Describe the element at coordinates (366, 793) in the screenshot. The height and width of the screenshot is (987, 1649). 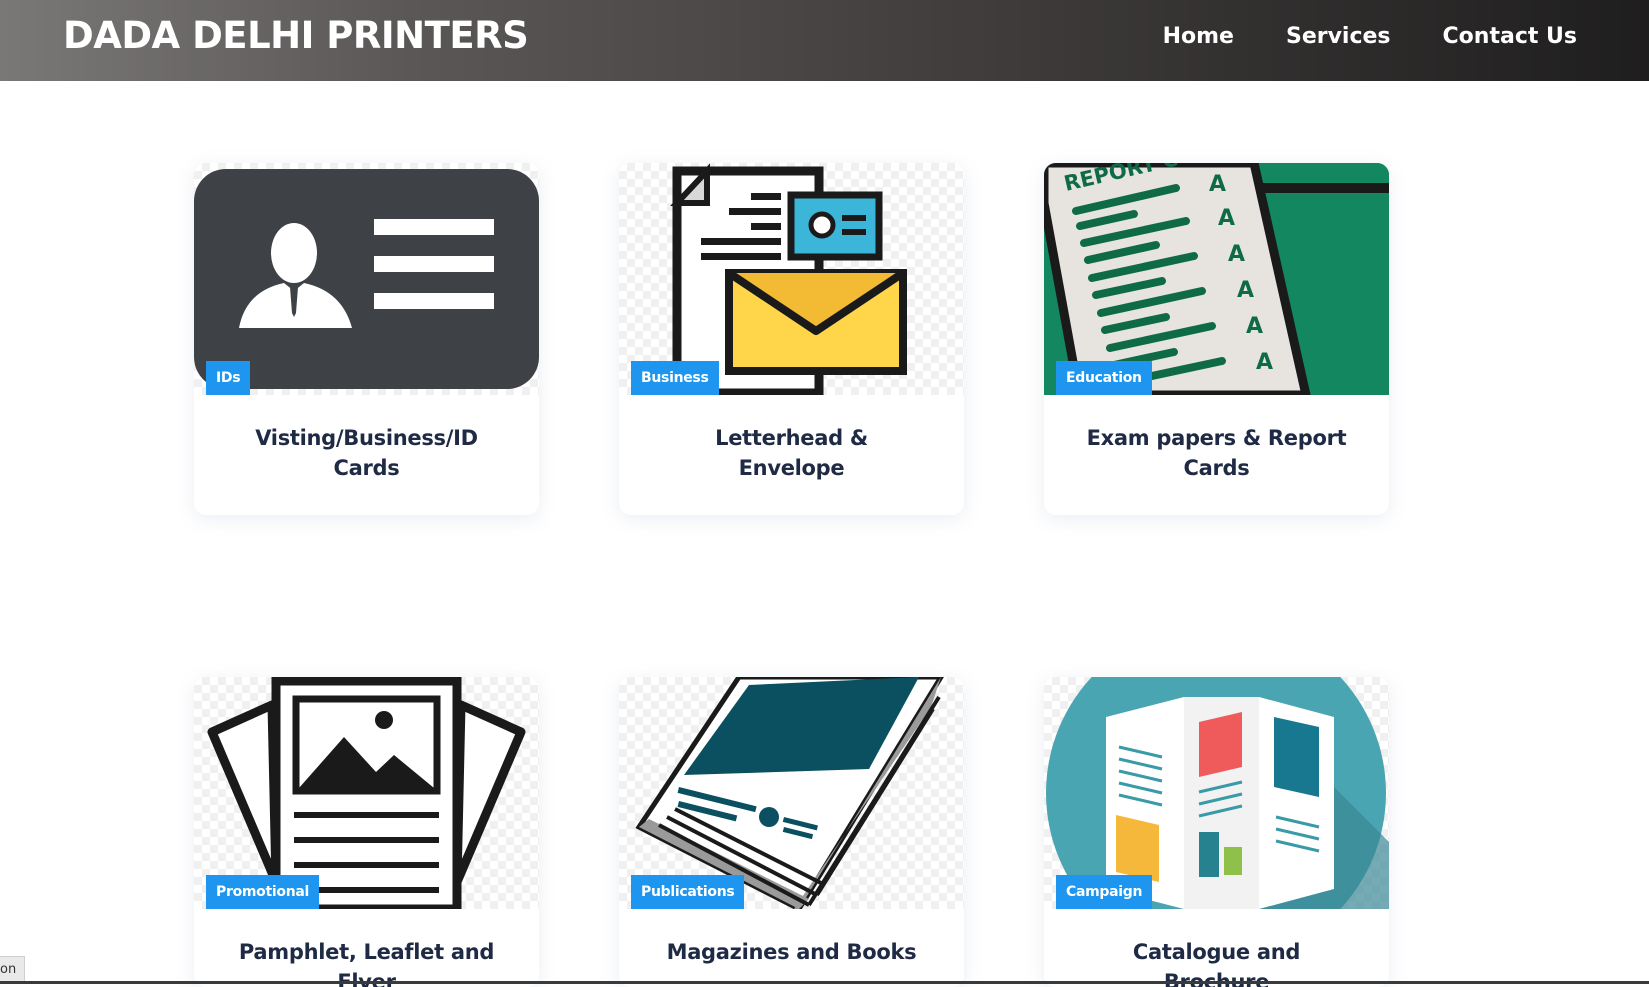
I see `pamphlet-image: Promotional` at that location.